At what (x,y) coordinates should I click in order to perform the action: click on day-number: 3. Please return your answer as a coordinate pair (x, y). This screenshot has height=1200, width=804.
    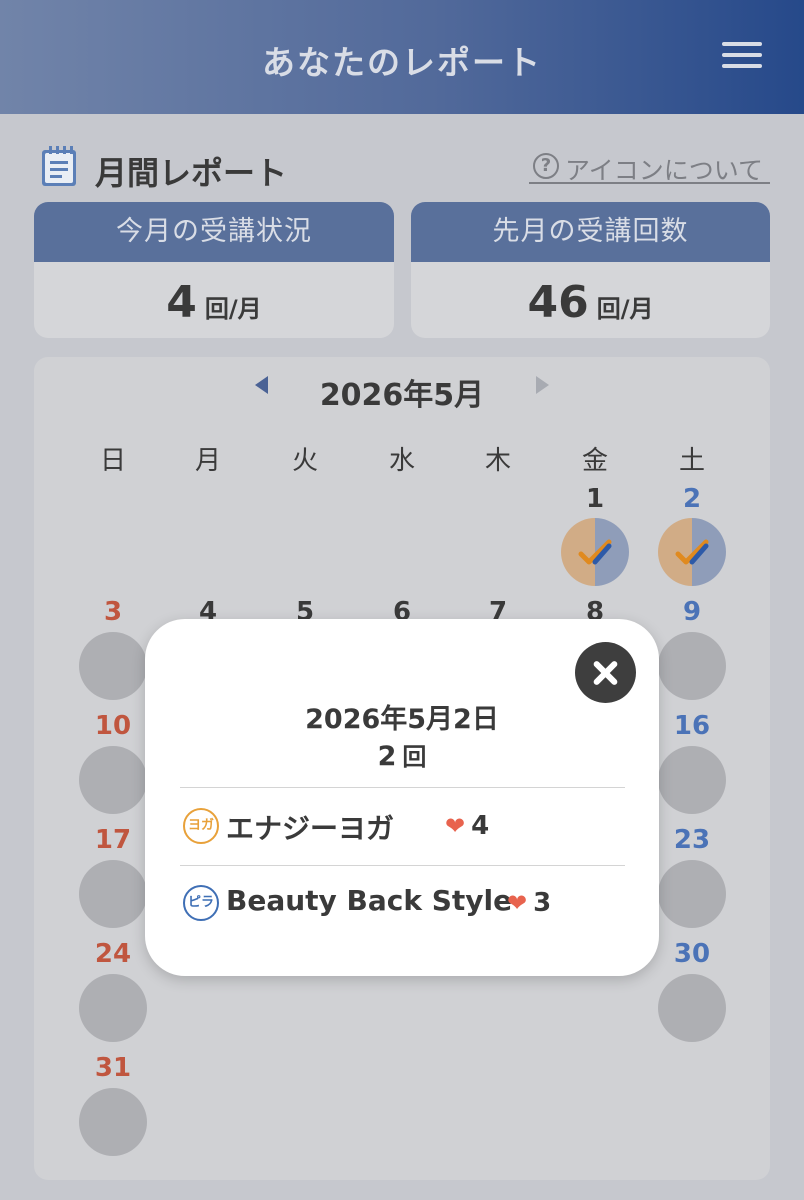
    Looking at the image, I should click on (113, 612).